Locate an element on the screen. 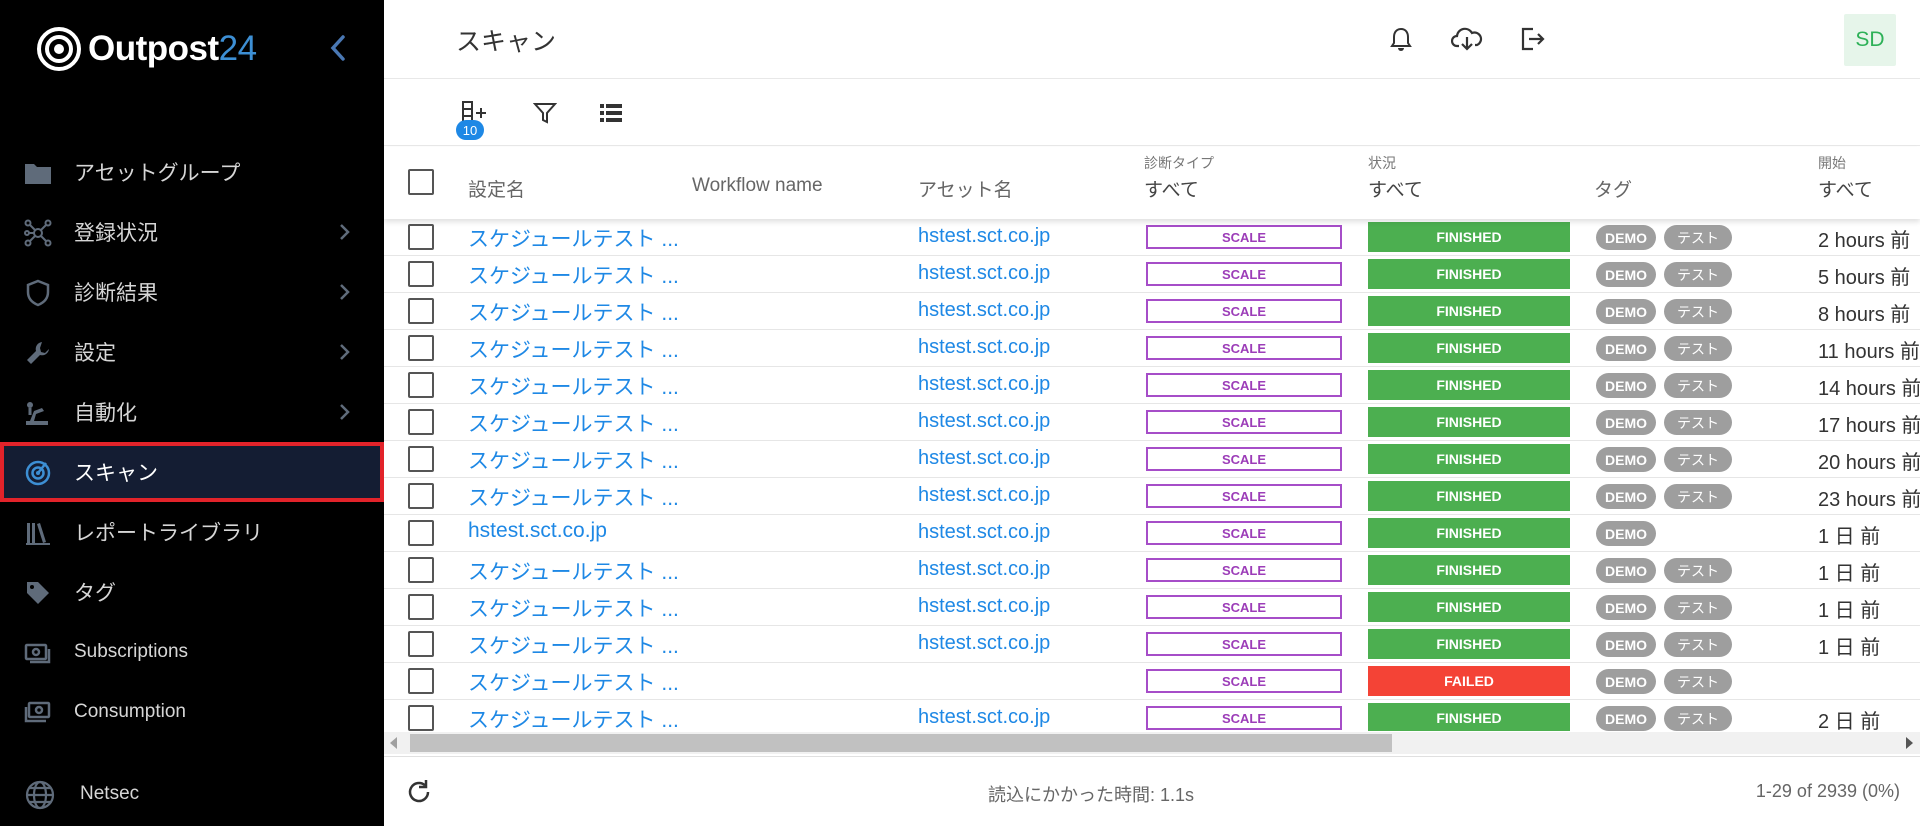 The image size is (1920, 826). column-header-type: 診断タイプ すべて is located at coordinates (1179, 177).